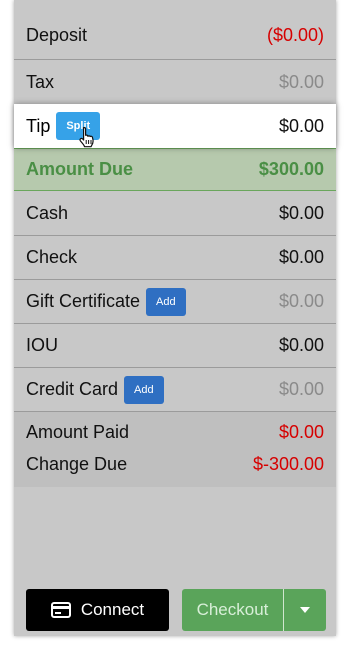 Image resolution: width=351 pixels, height=654 pixels. I want to click on checkout-options-button, so click(304, 610).